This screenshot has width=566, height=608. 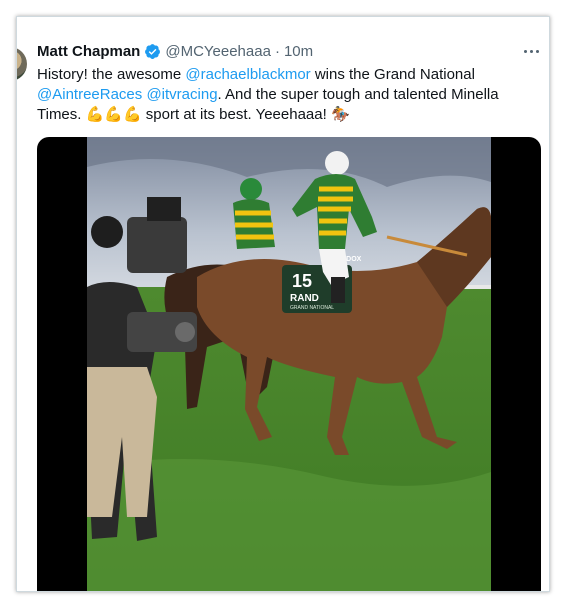 I want to click on saddle-cloth-text: RAND, so click(x=304, y=298).